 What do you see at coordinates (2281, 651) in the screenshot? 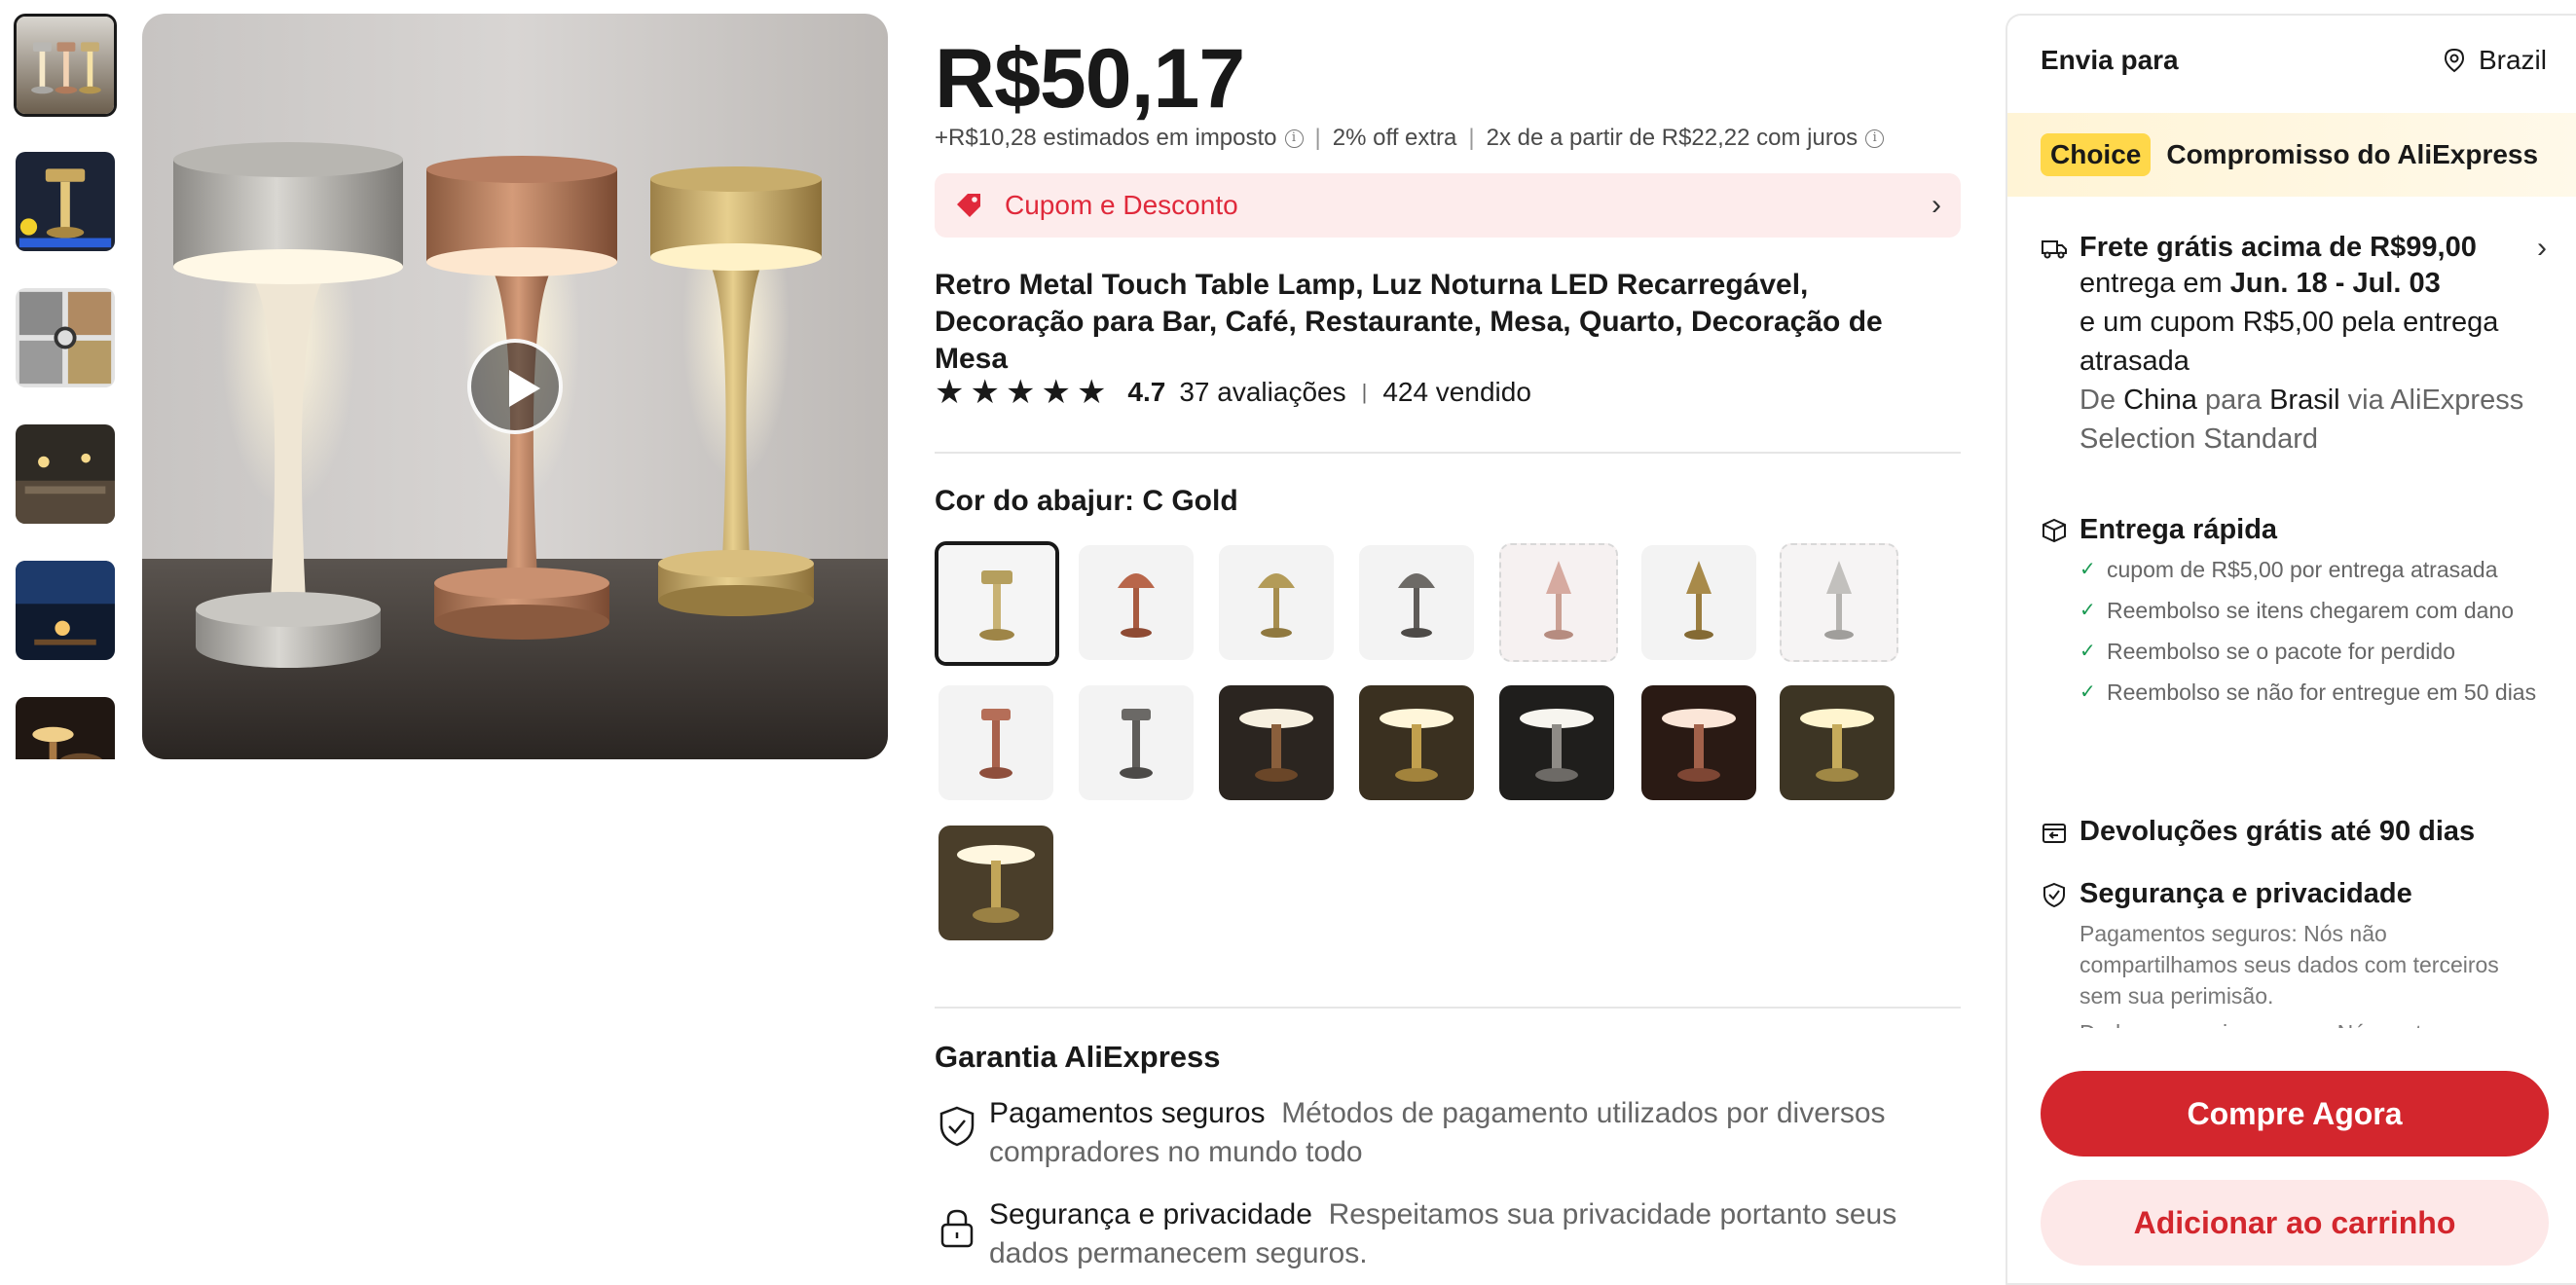
I see `list-item-text: Reembolso se o pacote for perdido` at bounding box center [2281, 651].